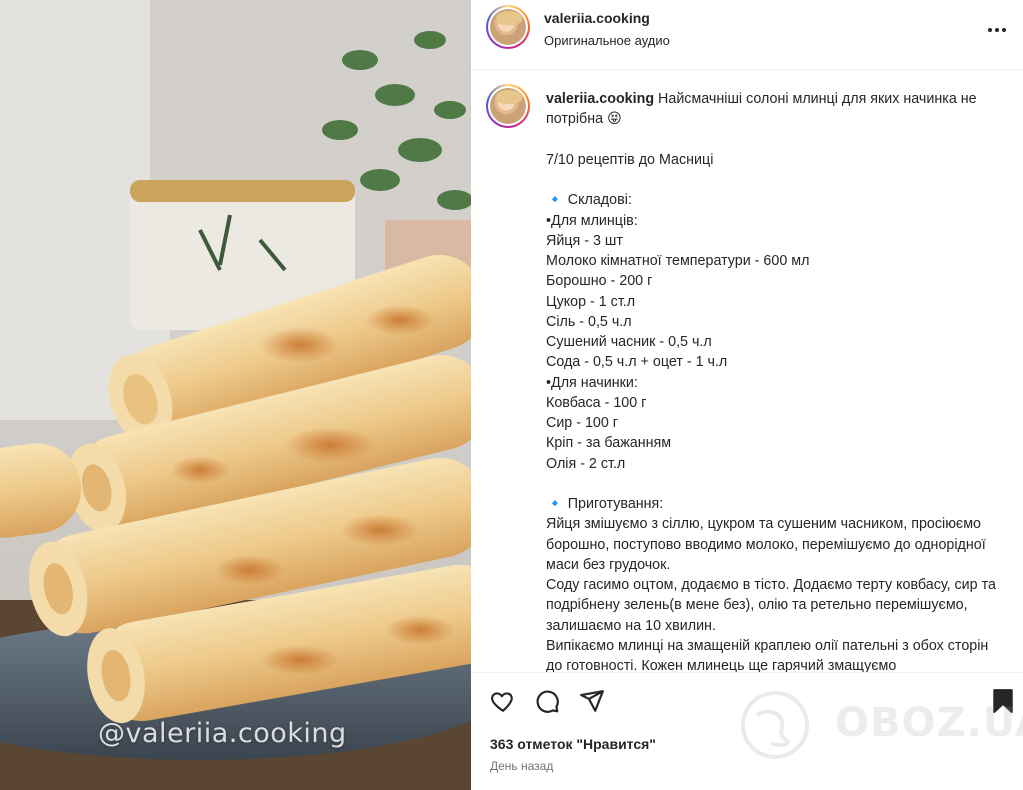 This screenshot has width=1023, height=790. Describe the element at coordinates (573, 744) in the screenshot. I see `likes-count: 363 отметок "Нравится"` at that location.